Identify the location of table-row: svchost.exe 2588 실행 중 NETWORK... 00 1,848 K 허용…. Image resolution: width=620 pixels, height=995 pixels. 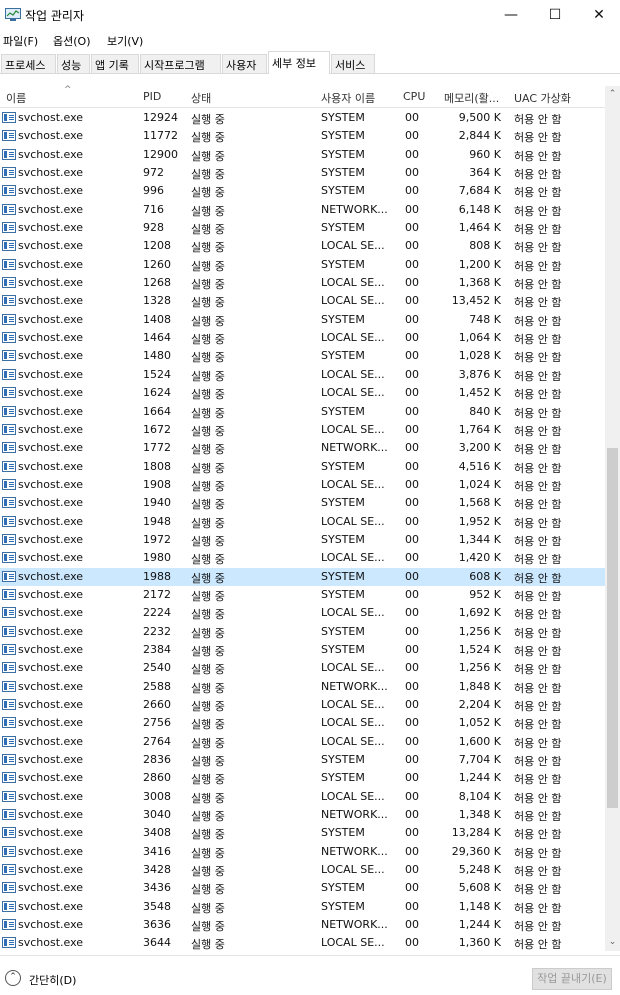
(302, 687).